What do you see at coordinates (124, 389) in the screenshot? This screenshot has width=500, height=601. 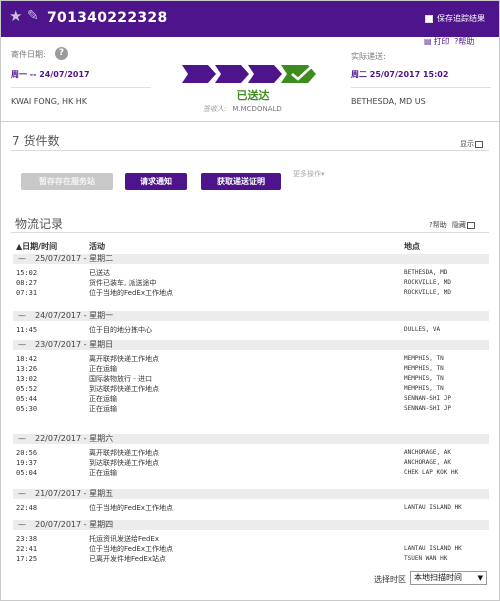 I see `history-activity: 到达联邦快递工作地点` at bounding box center [124, 389].